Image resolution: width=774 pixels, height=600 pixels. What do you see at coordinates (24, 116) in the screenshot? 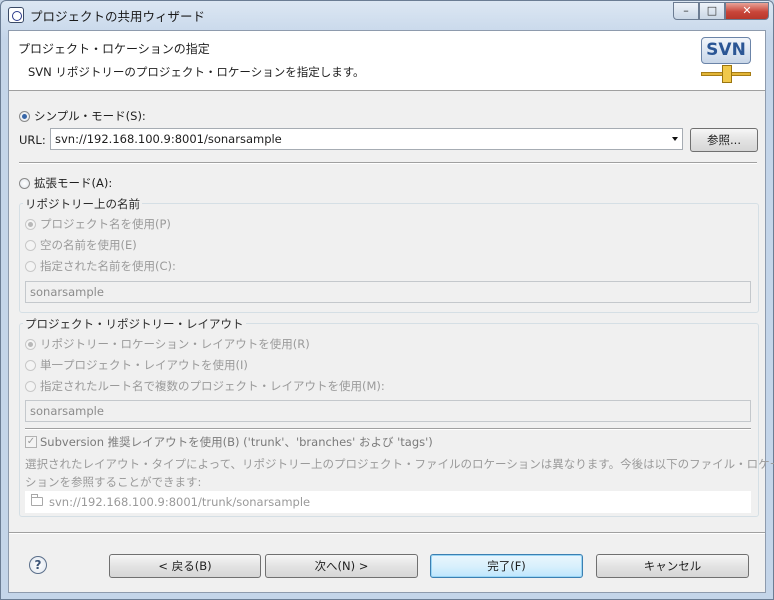
I see `simple-mode-radio` at bounding box center [24, 116].